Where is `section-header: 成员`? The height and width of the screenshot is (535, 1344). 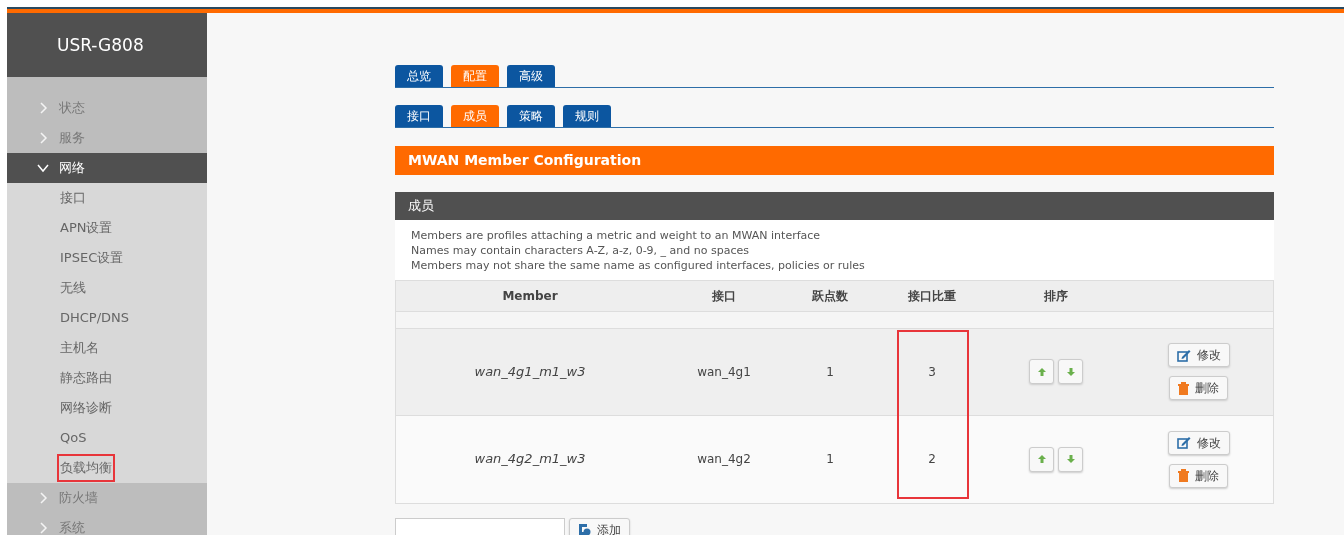 section-header: 成员 is located at coordinates (834, 206).